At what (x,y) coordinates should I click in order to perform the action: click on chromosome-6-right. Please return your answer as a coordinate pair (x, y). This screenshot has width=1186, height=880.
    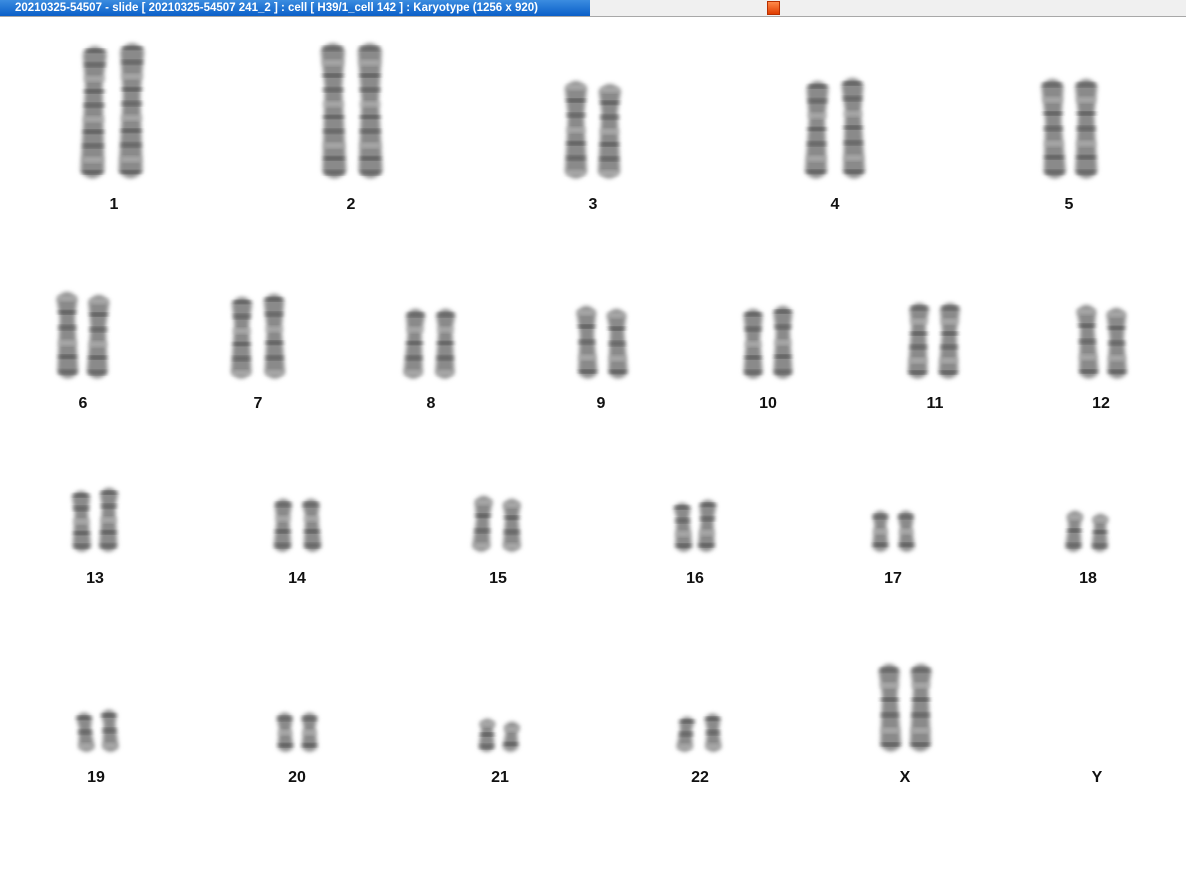
    Looking at the image, I should click on (98, 337).